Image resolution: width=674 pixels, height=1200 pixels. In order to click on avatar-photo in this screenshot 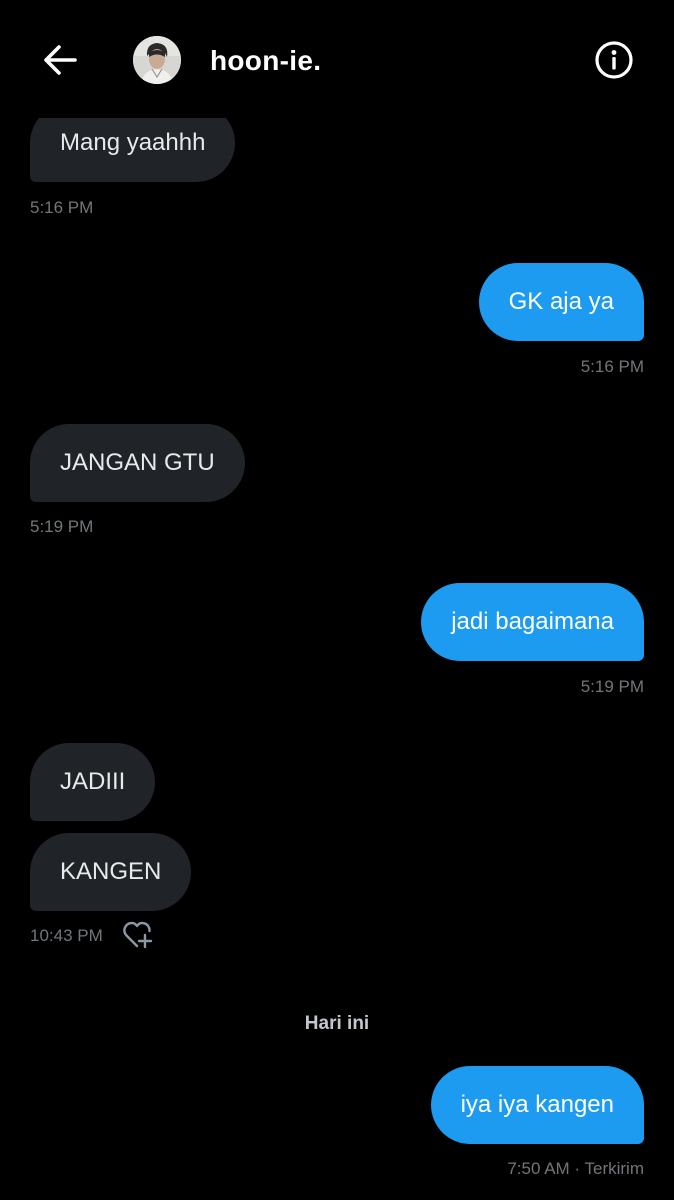, I will do `click(157, 60)`.